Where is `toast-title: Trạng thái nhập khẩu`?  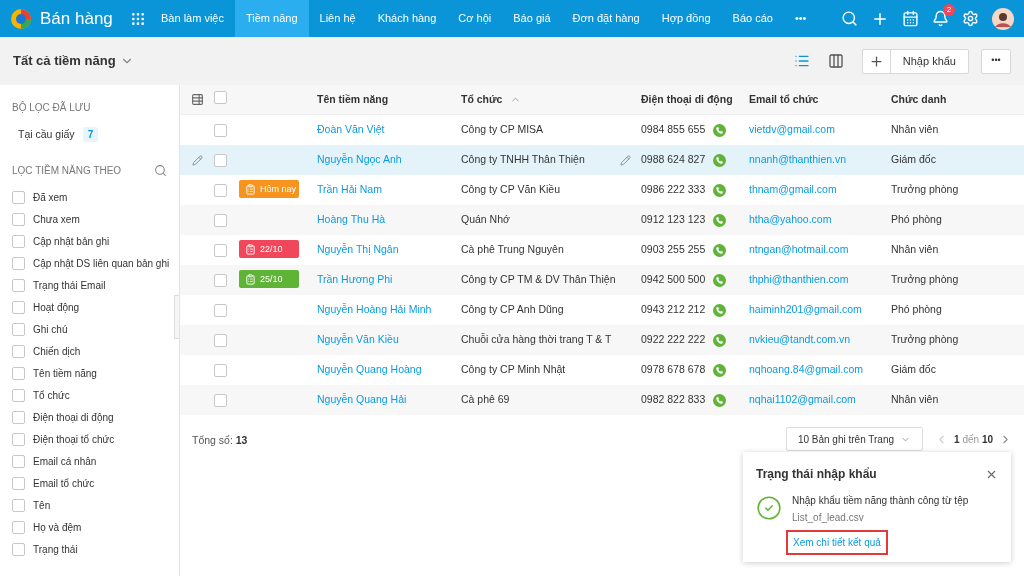 toast-title: Trạng thái nhập khẩu is located at coordinates (816, 474).